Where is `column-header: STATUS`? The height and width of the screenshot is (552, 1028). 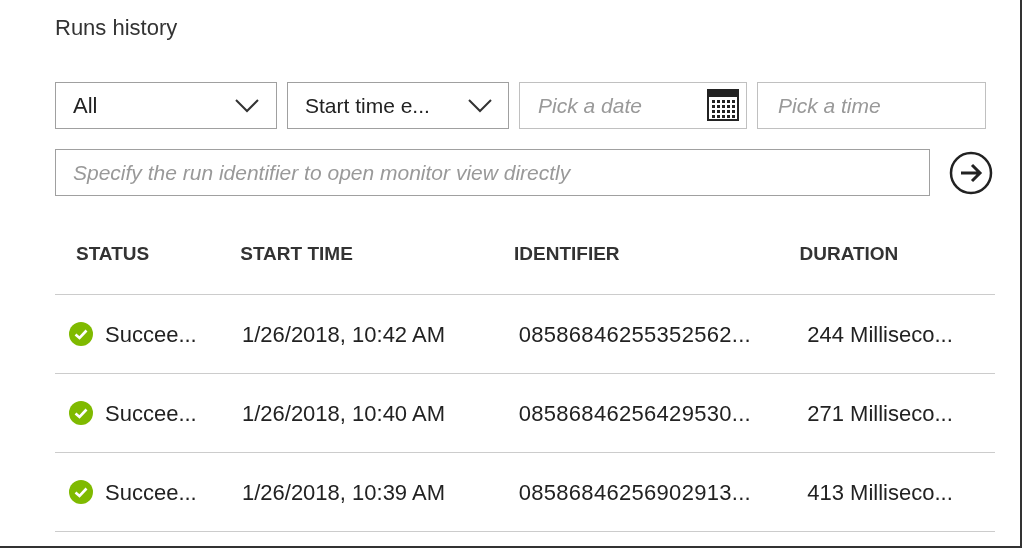 column-header: STATUS is located at coordinates (113, 254).